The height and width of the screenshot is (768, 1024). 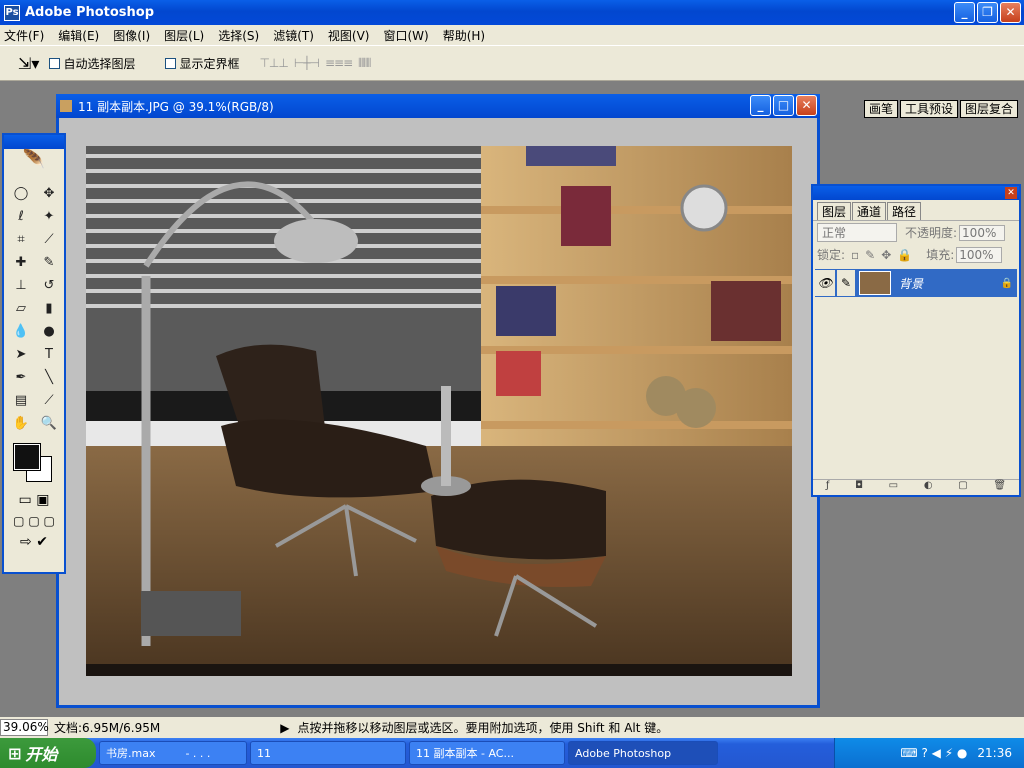 I want to click on dodge-tool-icon: ●, so click(x=49, y=331).